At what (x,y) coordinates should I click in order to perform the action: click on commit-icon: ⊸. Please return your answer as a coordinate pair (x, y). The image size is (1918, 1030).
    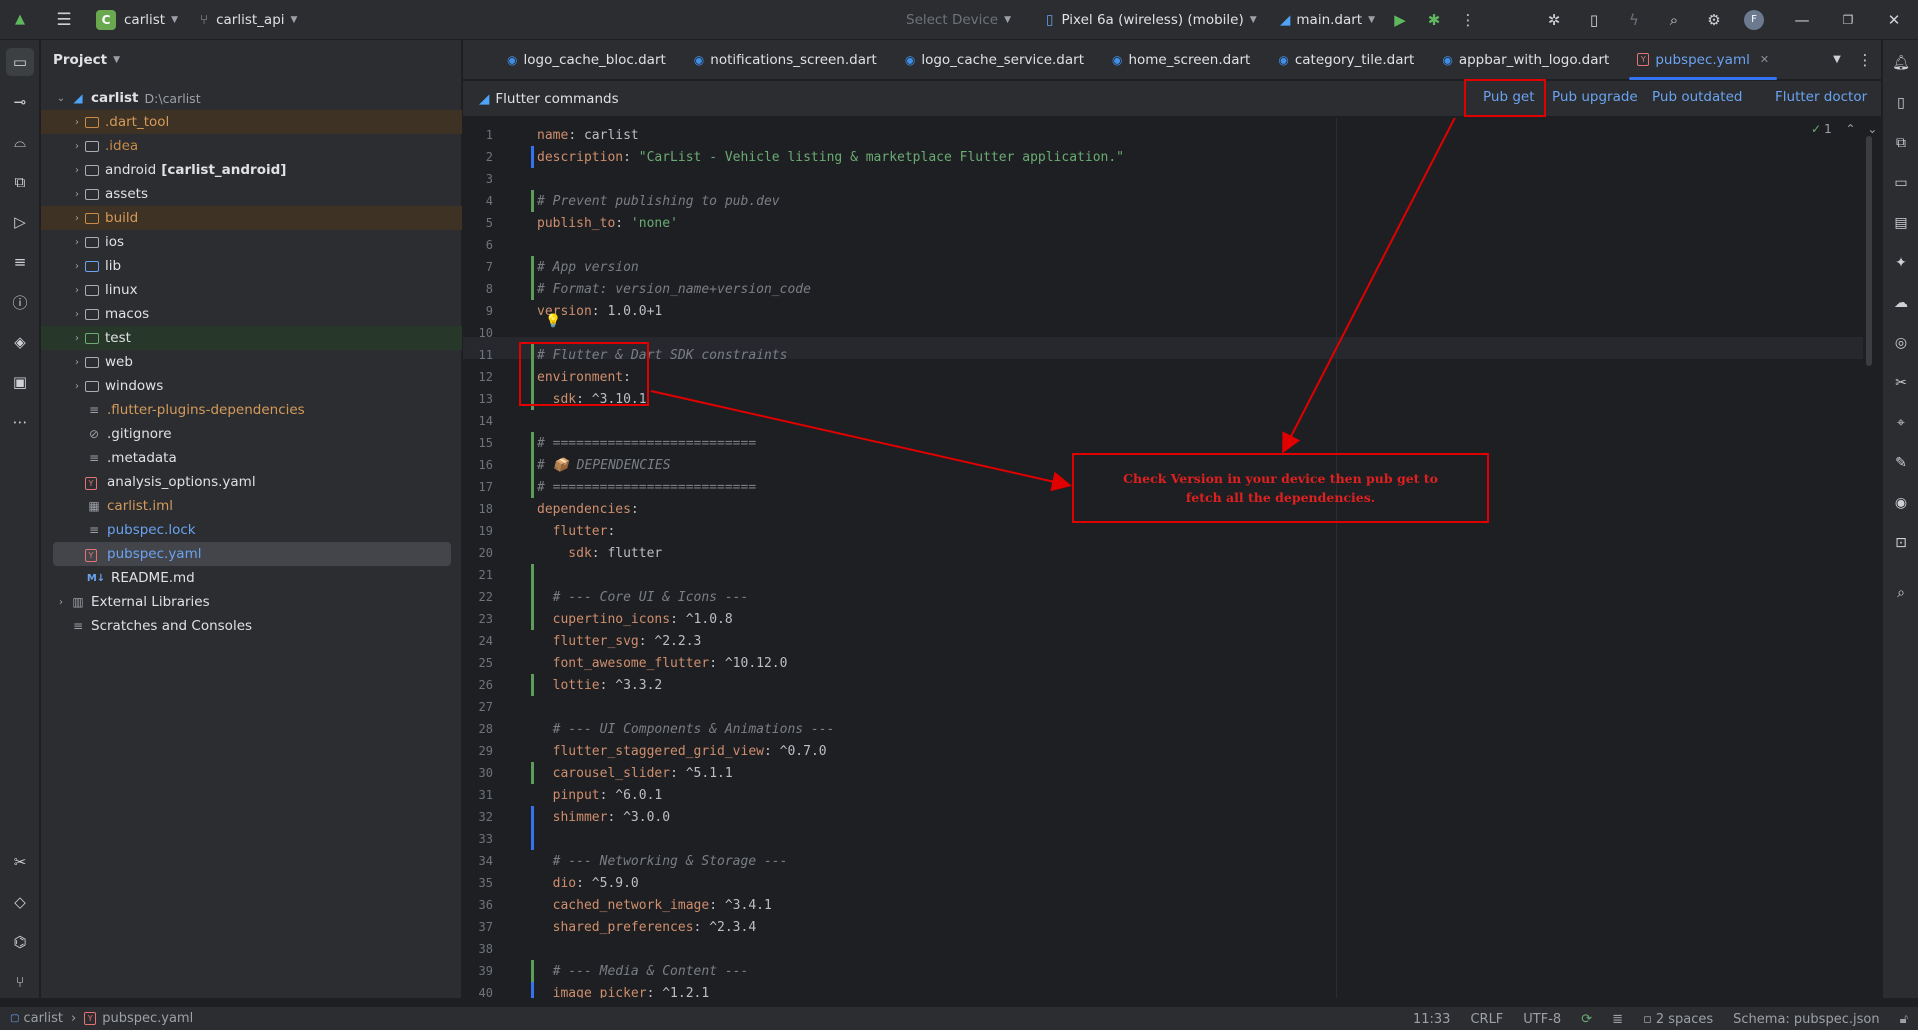
    Looking at the image, I should click on (20, 102).